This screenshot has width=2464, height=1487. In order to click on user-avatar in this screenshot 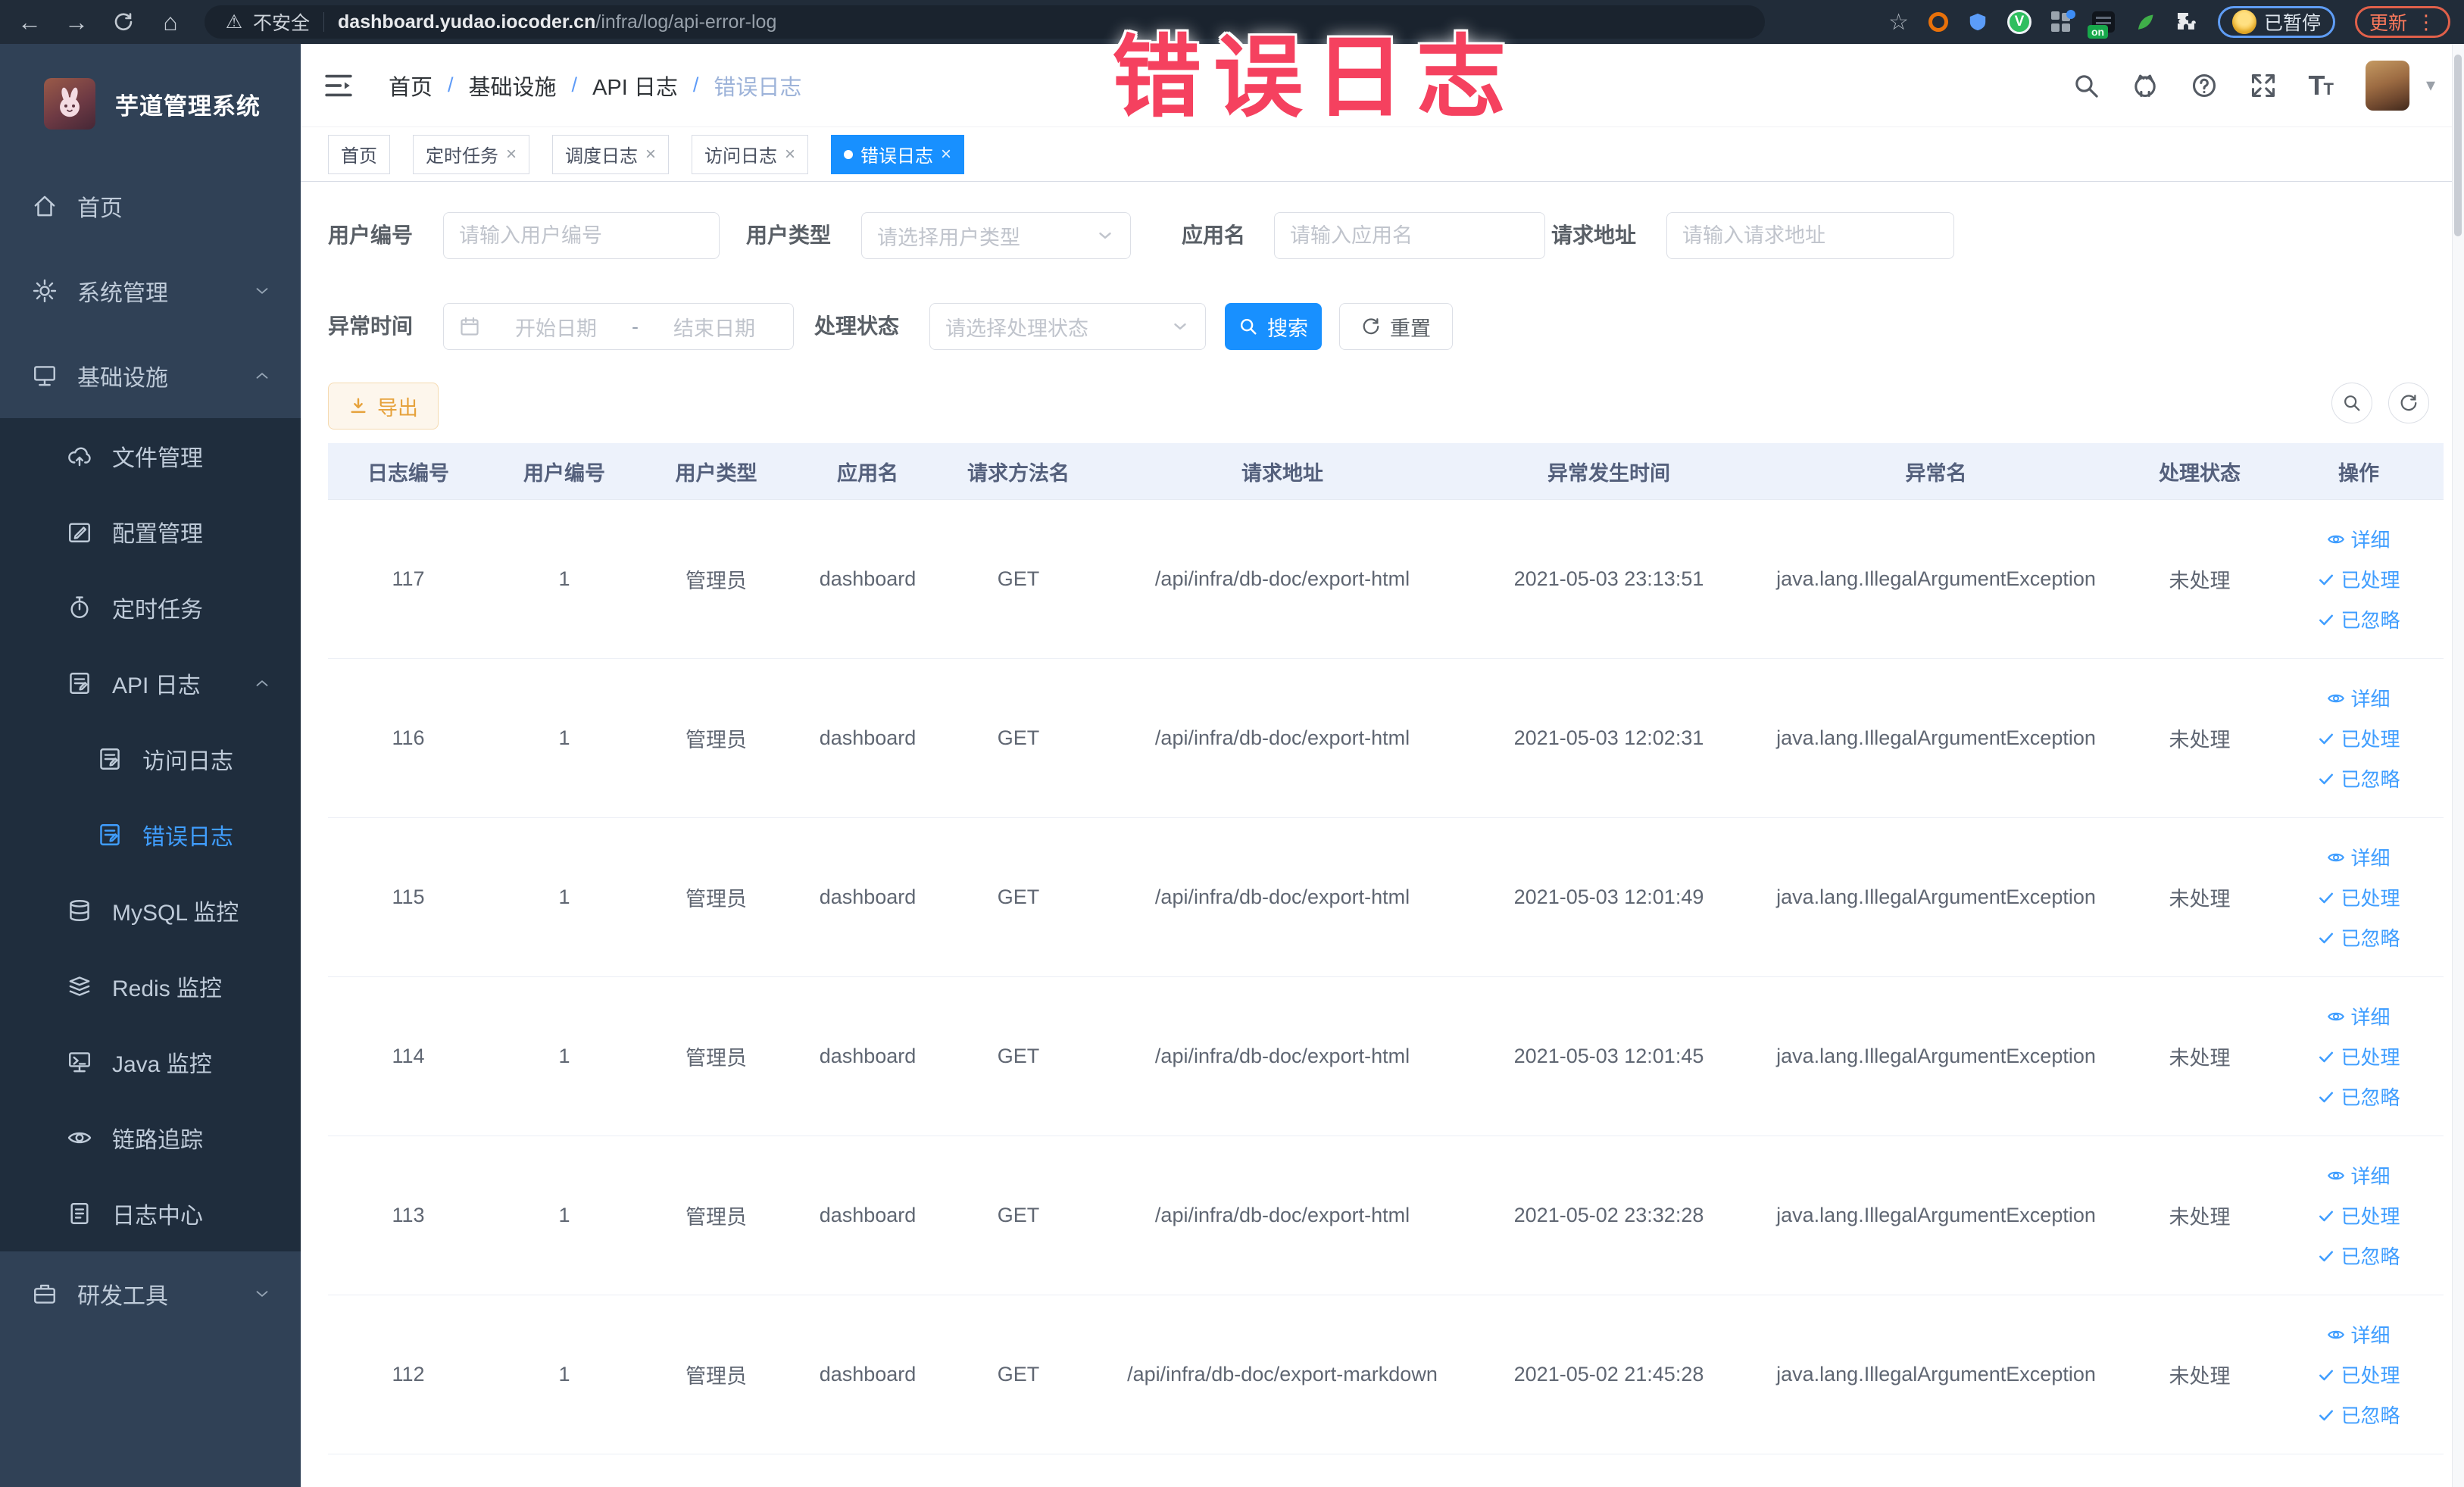, I will do `click(2387, 85)`.